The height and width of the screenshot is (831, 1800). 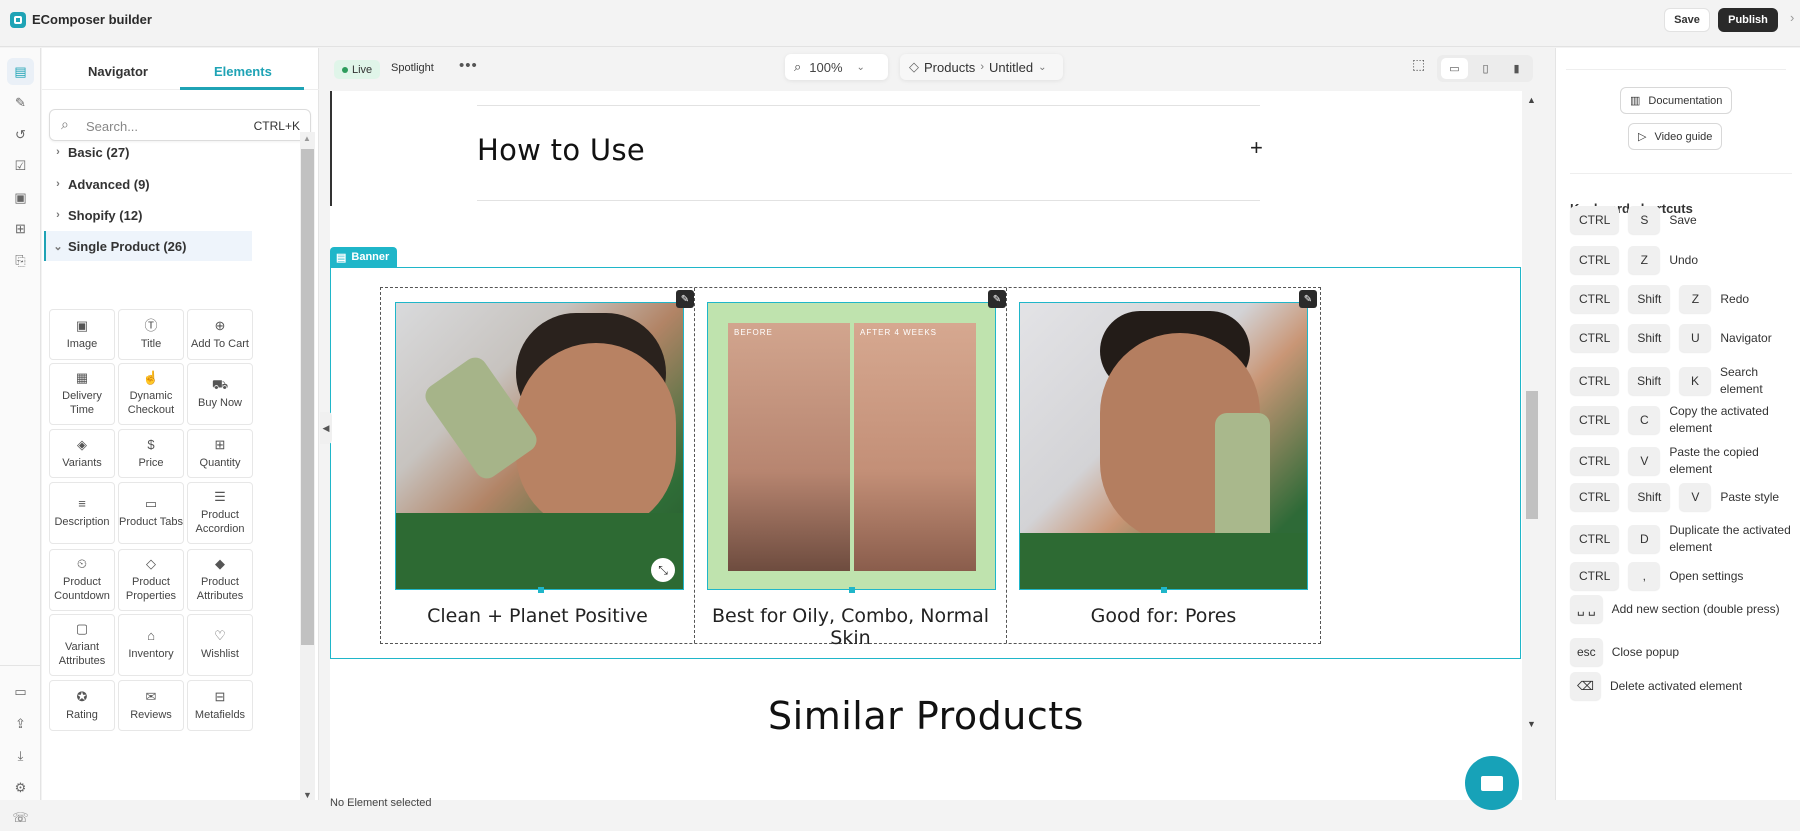 What do you see at coordinates (1516, 68) in the screenshot?
I see `mobile-view-icon: ▮` at bounding box center [1516, 68].